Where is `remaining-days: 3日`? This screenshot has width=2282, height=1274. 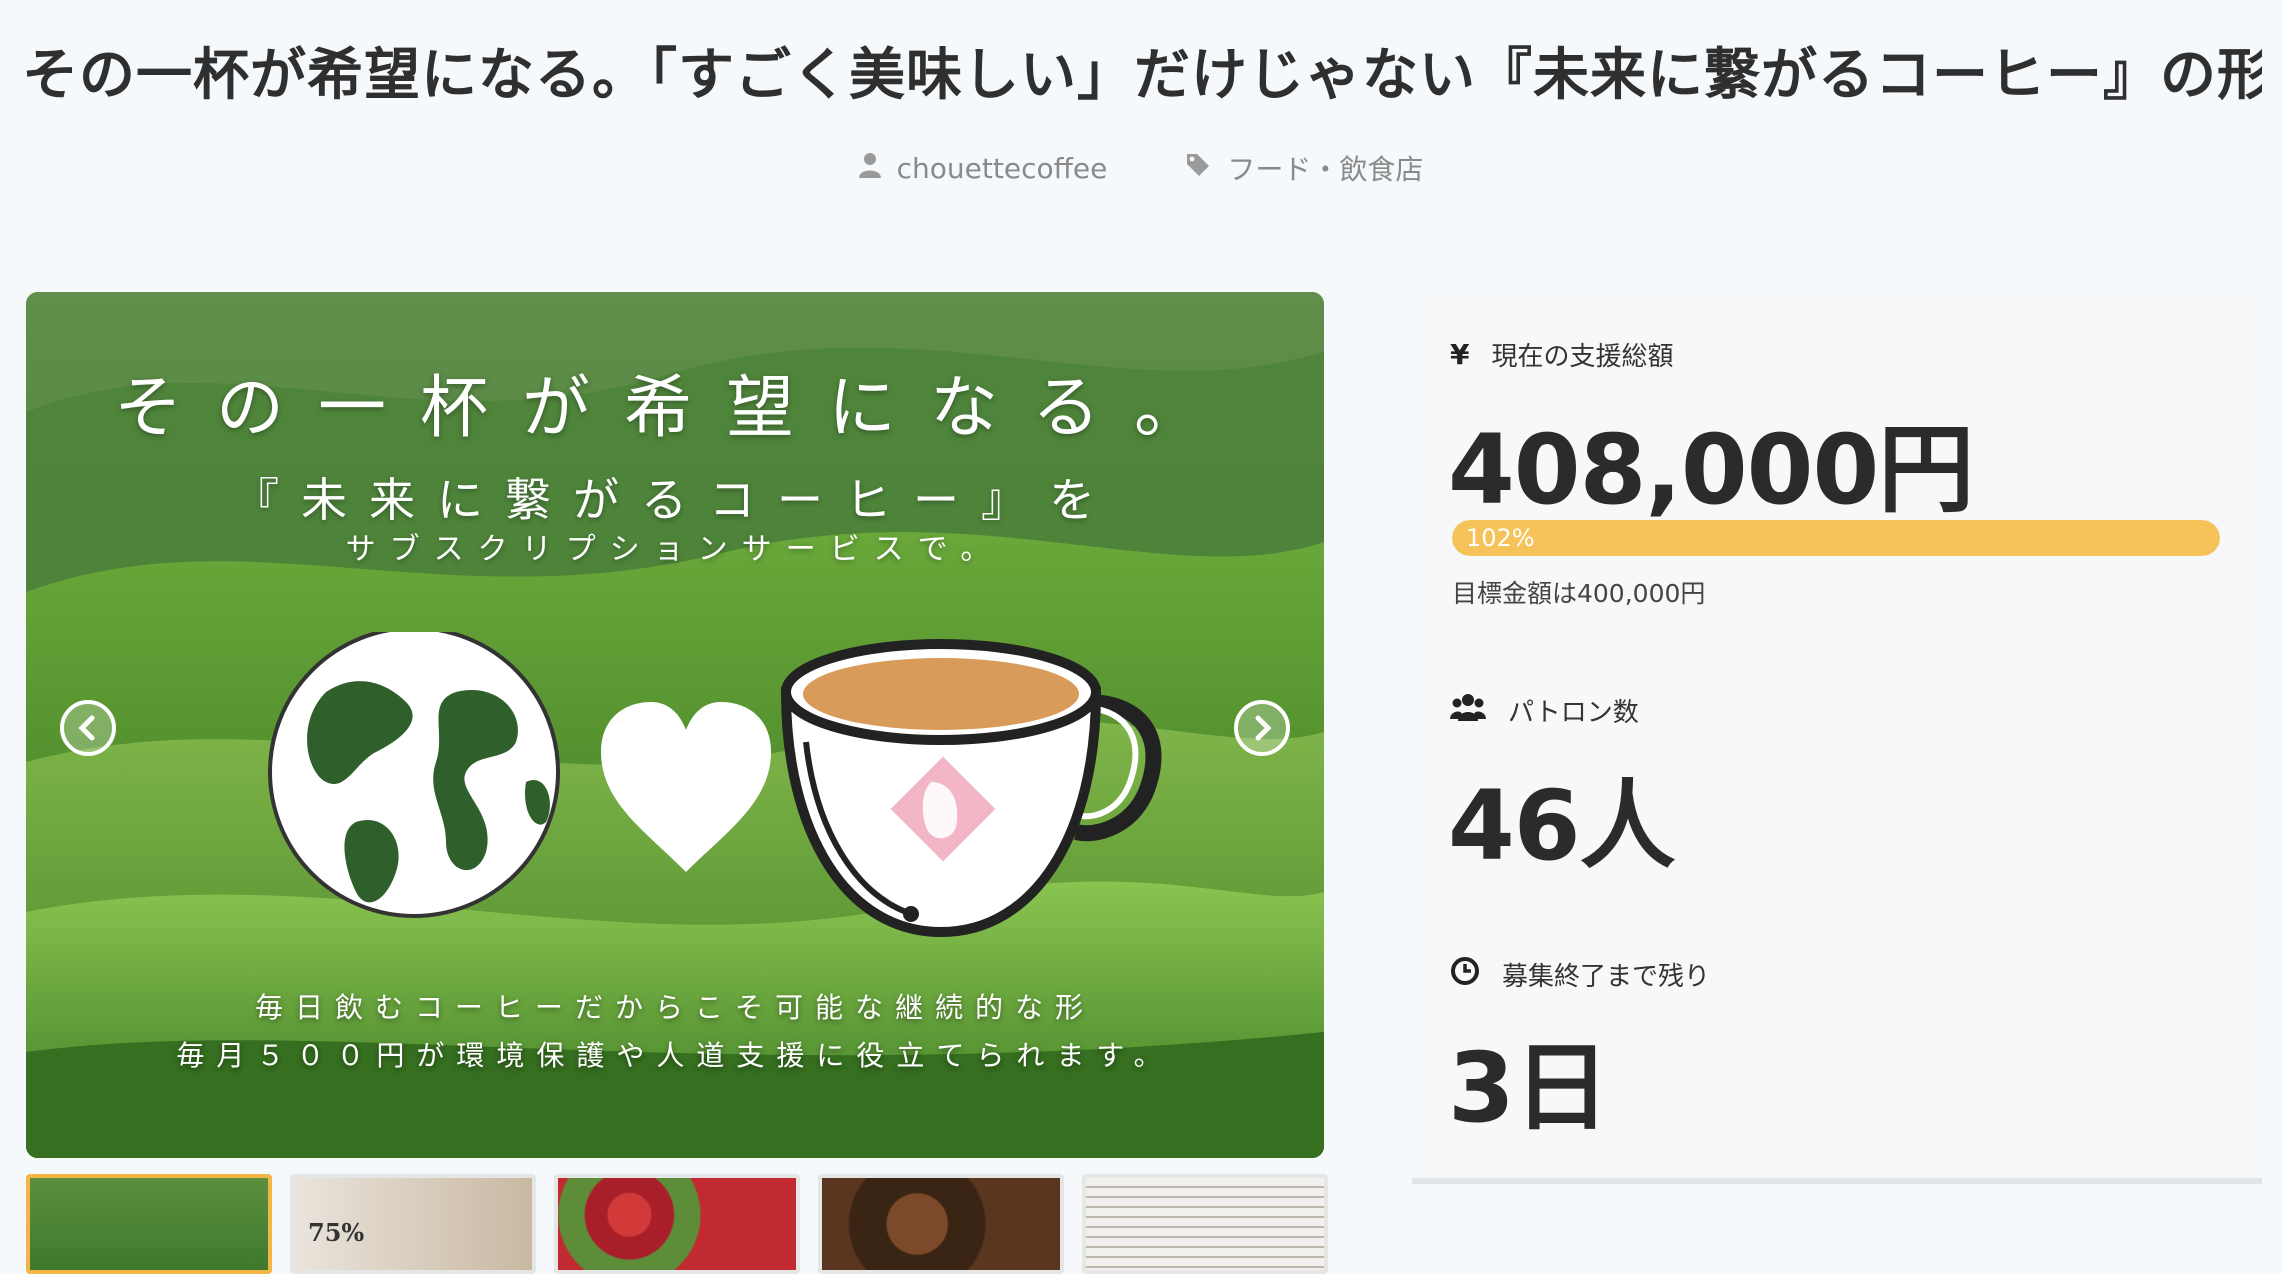
remaining-days: 3日 is located at coordinates (1529, 1088).